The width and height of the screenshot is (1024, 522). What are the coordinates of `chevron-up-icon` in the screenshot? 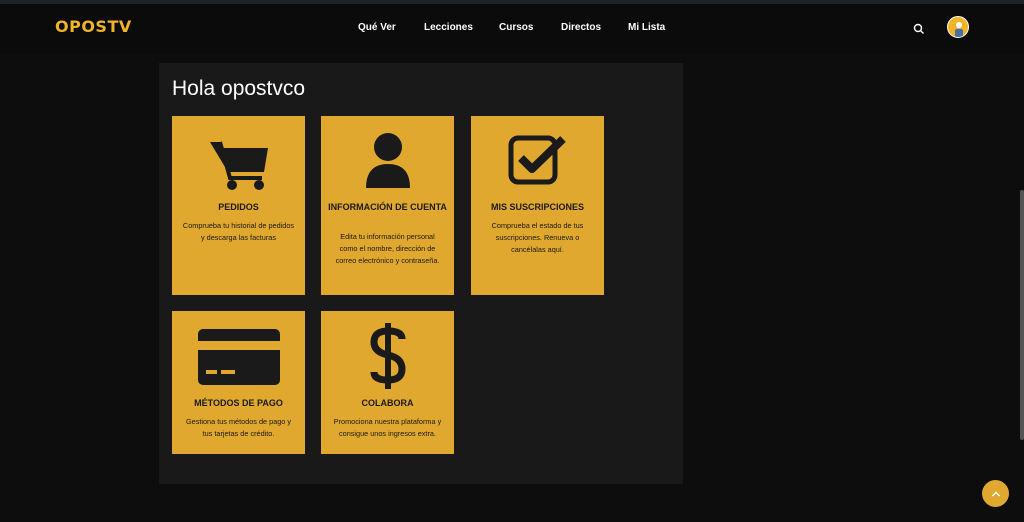 It's located at (995, 493).